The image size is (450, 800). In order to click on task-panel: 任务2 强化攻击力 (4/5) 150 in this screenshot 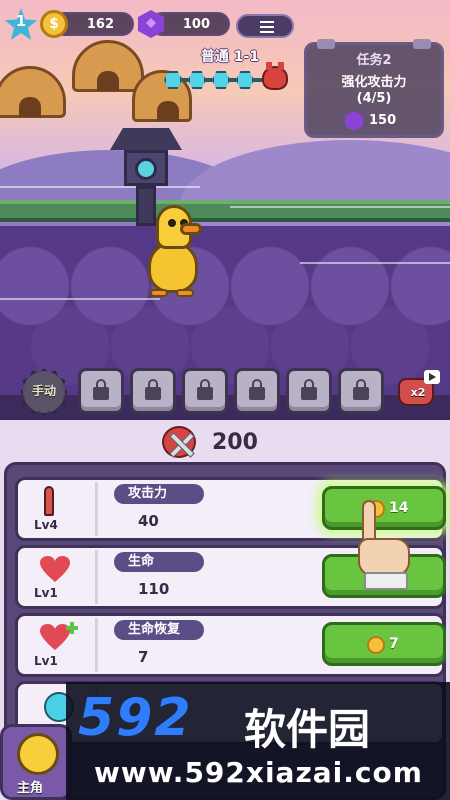, I will do `click(374, 88)`.